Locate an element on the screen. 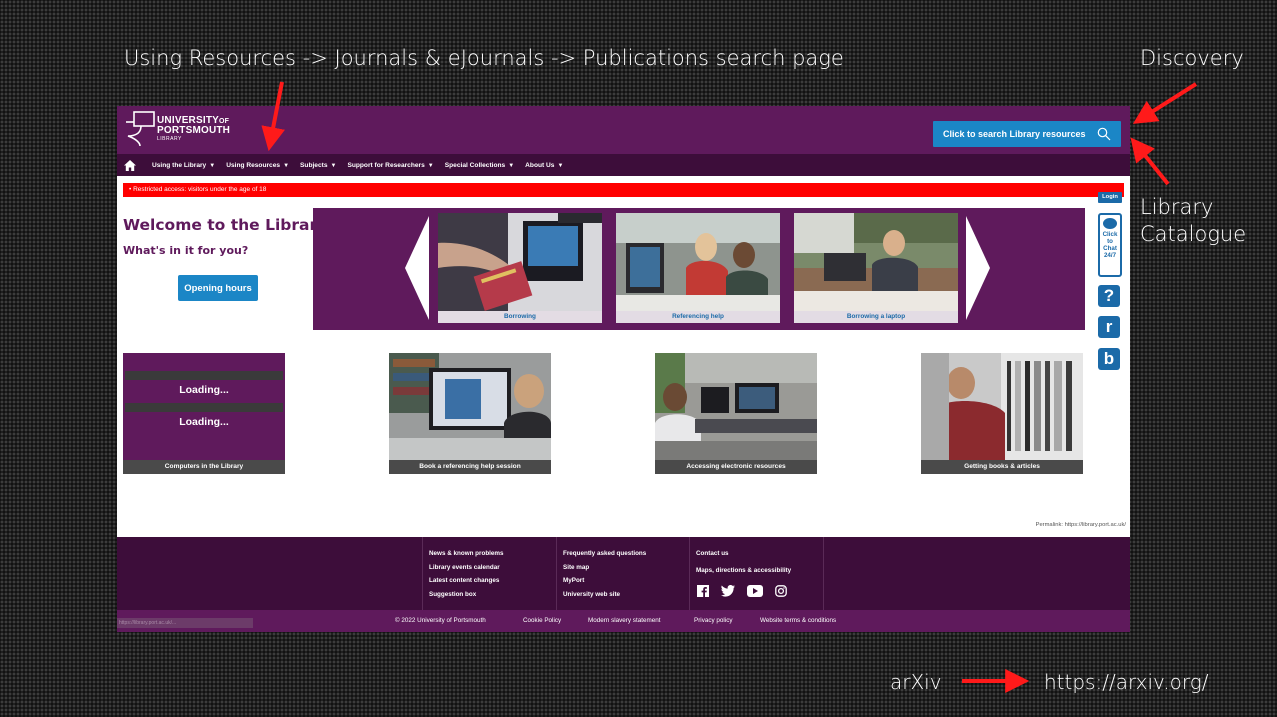 Image resolution: width=1277 pixels, height=717 pixels. nav-using-the-library: Using the Library ▼ is located at coordinates (183, 165).